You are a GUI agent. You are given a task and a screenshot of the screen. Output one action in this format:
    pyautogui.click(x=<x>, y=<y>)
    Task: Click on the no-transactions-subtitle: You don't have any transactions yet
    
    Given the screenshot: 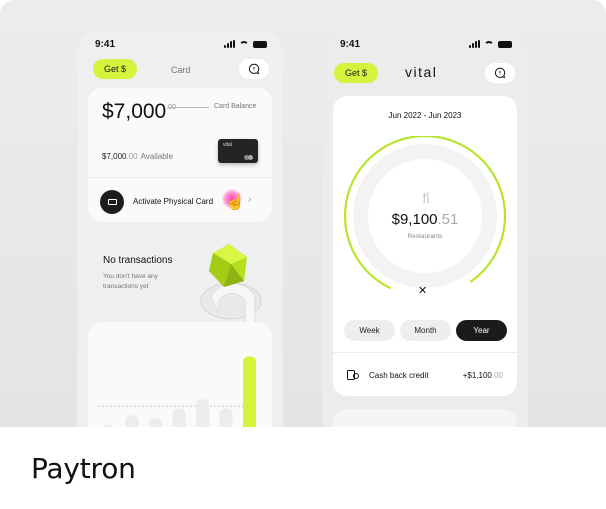 What is the action you would take?
    pyautogui.click(x=130, y=281)
    